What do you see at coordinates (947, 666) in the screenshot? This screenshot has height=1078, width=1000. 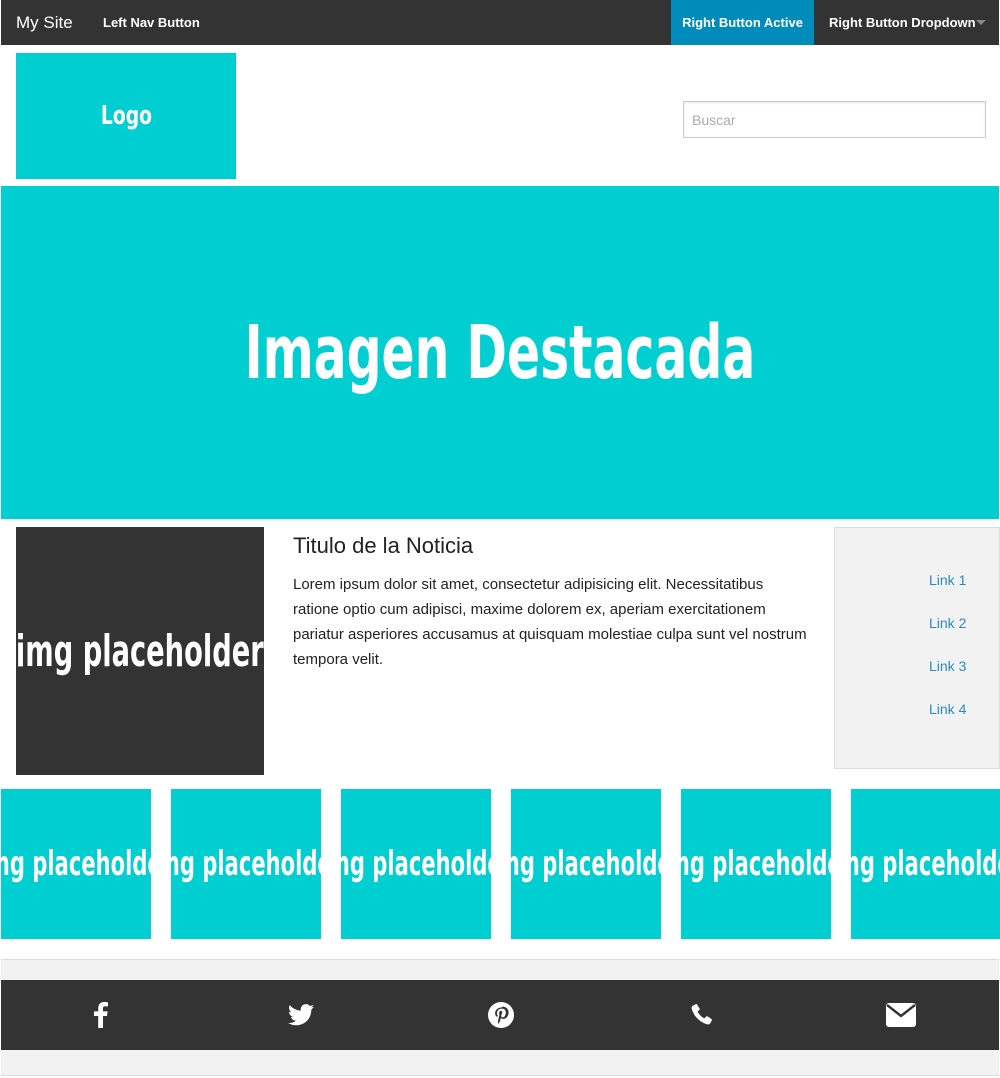 I see `sidebar-link-3: Link 3` at bounding box center [947, 666].